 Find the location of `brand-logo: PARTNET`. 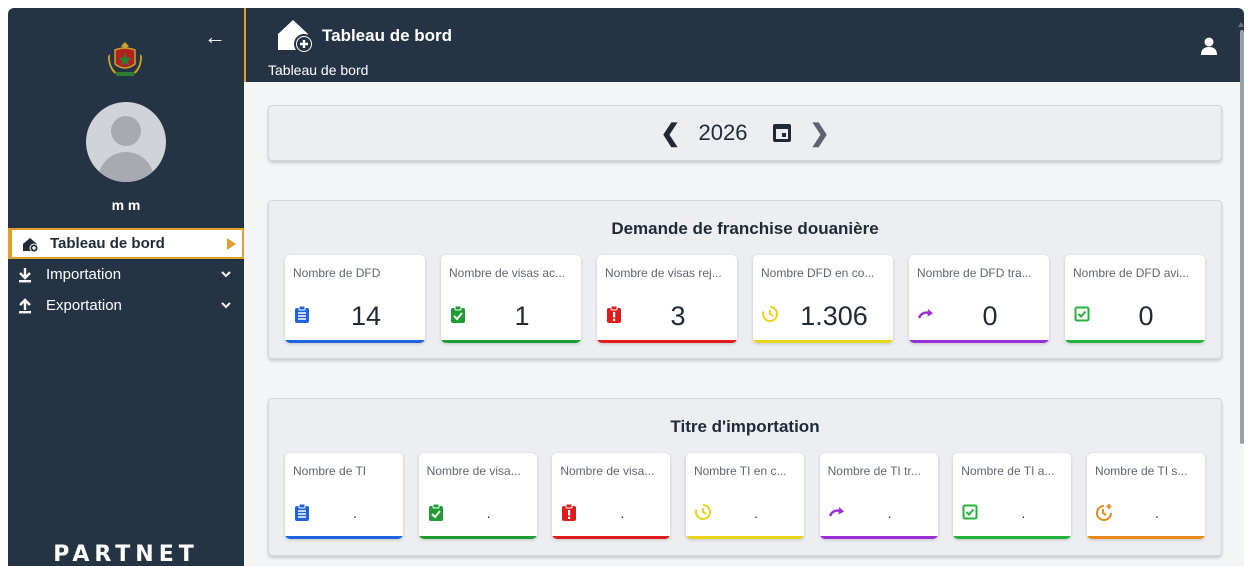

brand-logo: PARTNET is located at coordinates (126, 554).